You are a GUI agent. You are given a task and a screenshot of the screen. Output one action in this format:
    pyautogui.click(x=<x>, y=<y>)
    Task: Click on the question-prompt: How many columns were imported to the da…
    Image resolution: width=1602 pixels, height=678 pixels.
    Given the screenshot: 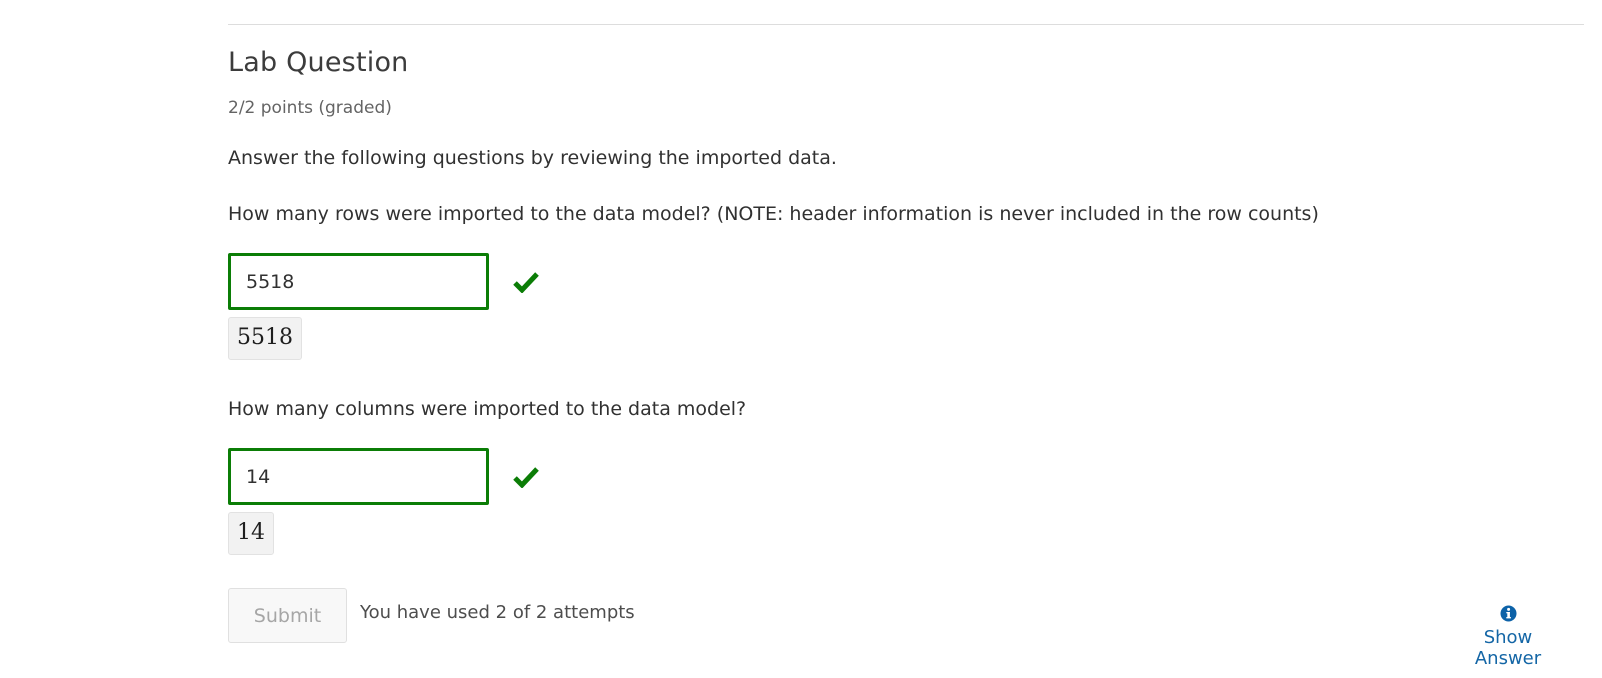 What is the action you would take?
    pyautogui.click(x=487, y=409)
    